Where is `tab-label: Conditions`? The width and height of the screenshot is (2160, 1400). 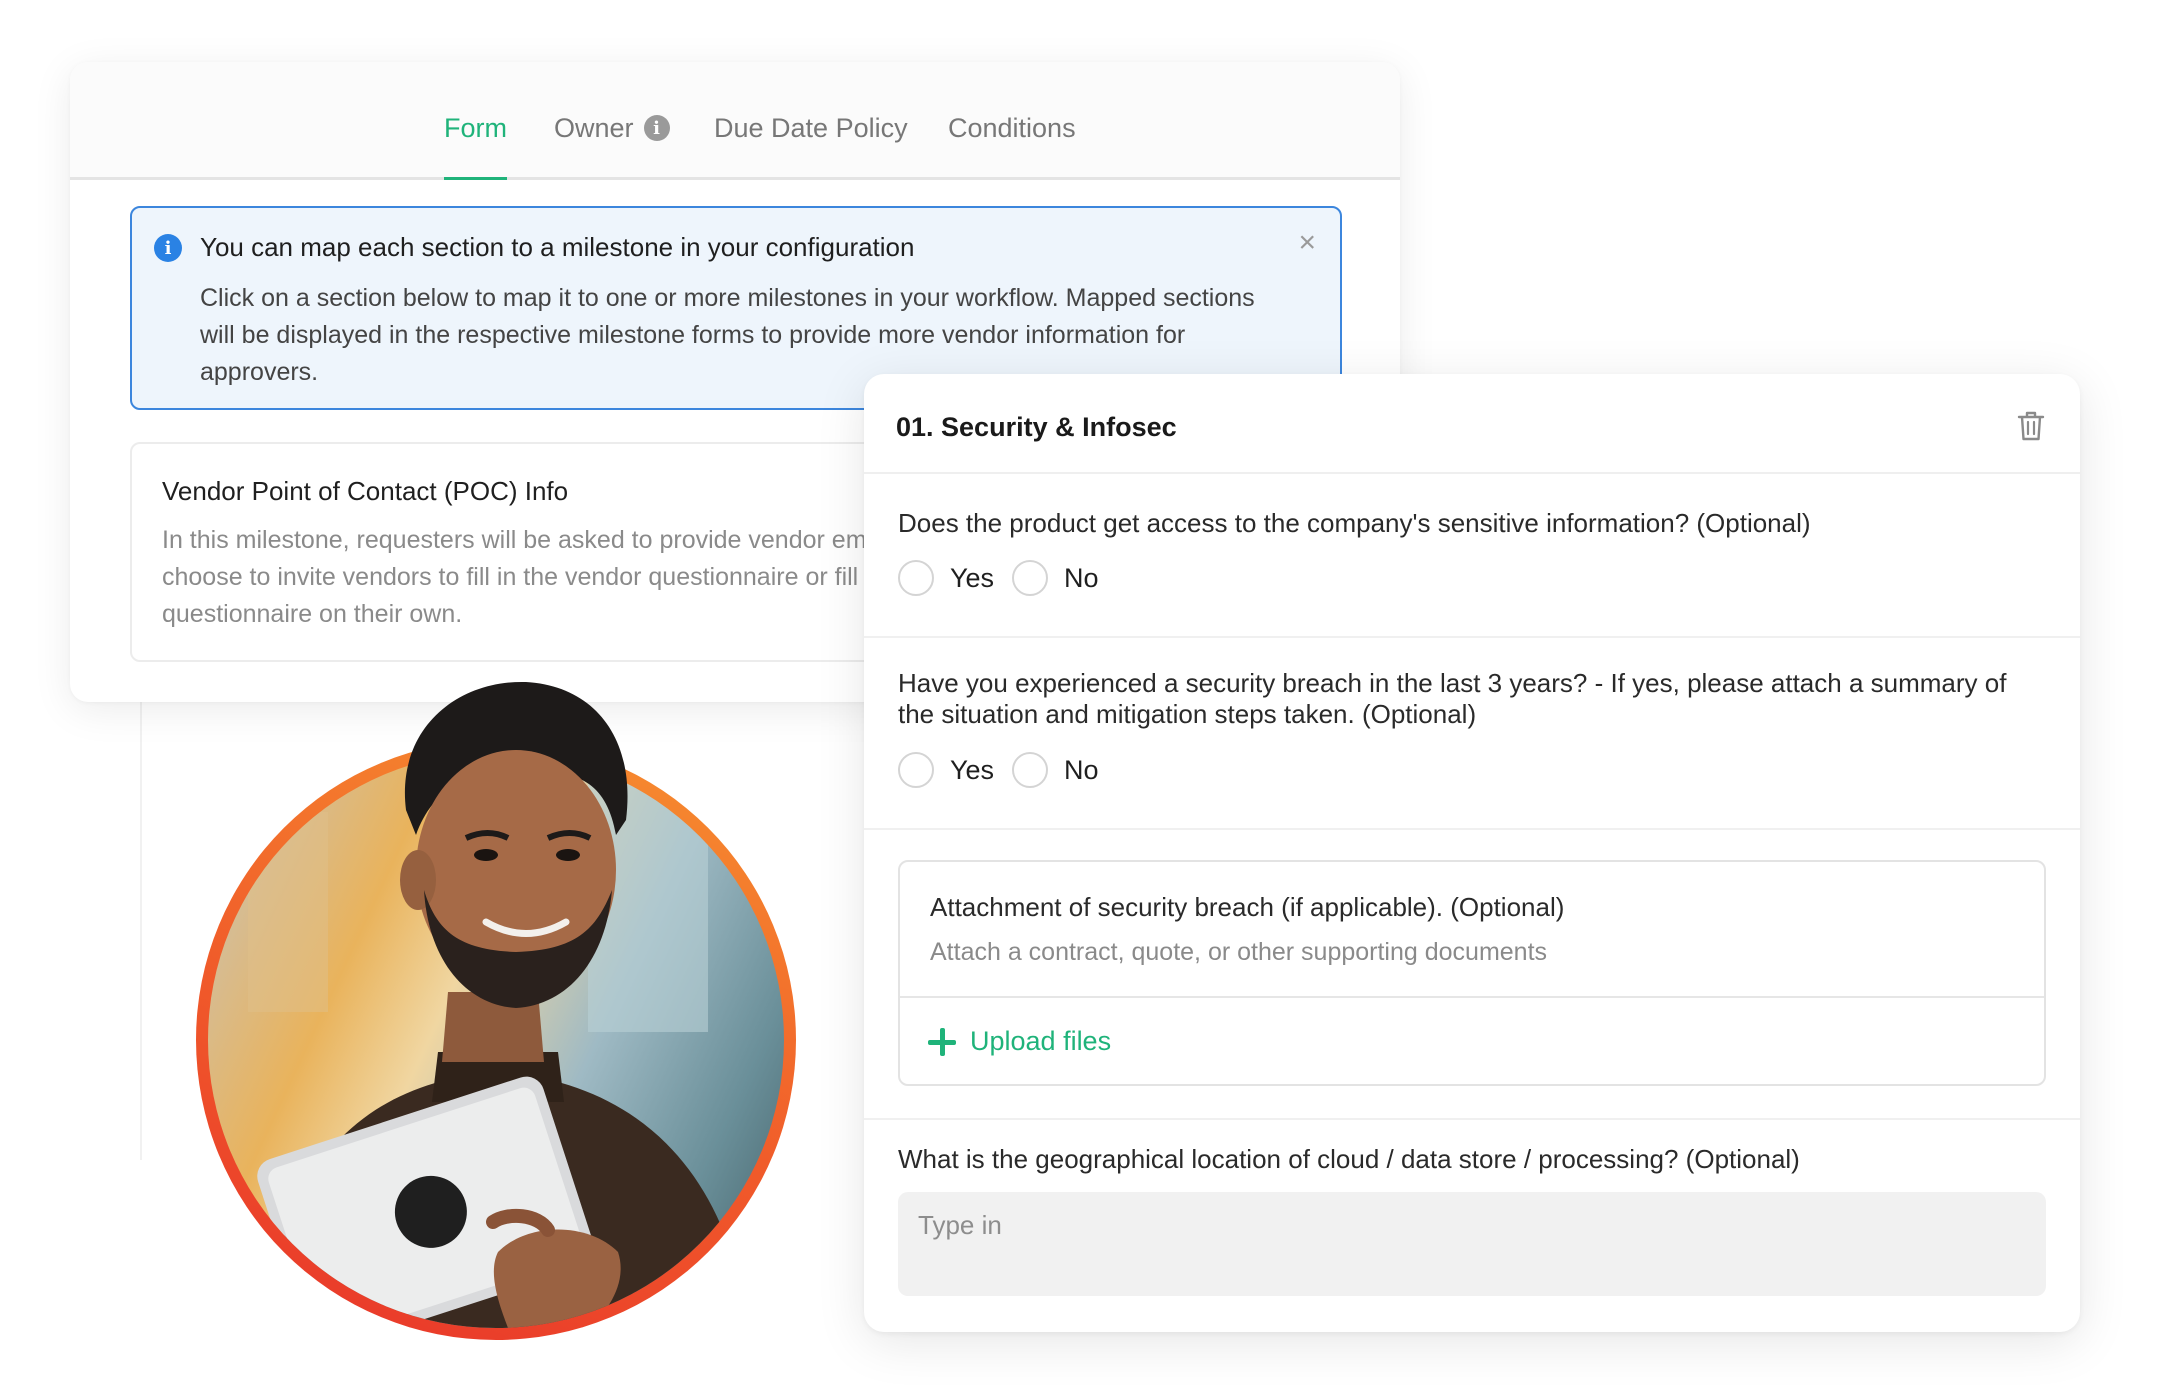
tab-label: Conditions is located at coordinates (1012, 127).